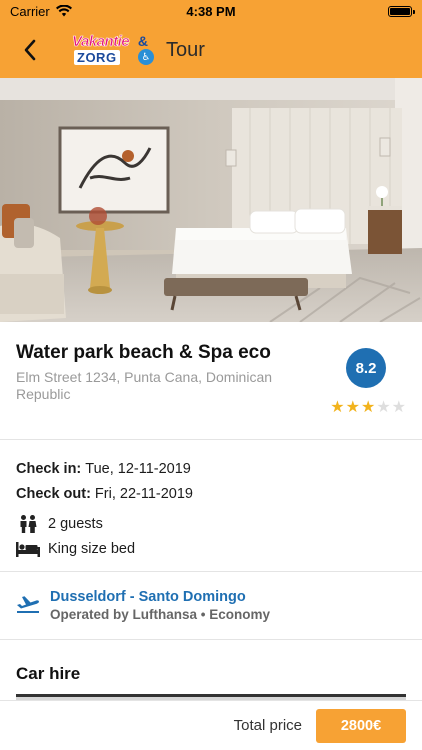  I want to click on flight-operator: Operated by Lufthansa • Economy, so click(160, 614).